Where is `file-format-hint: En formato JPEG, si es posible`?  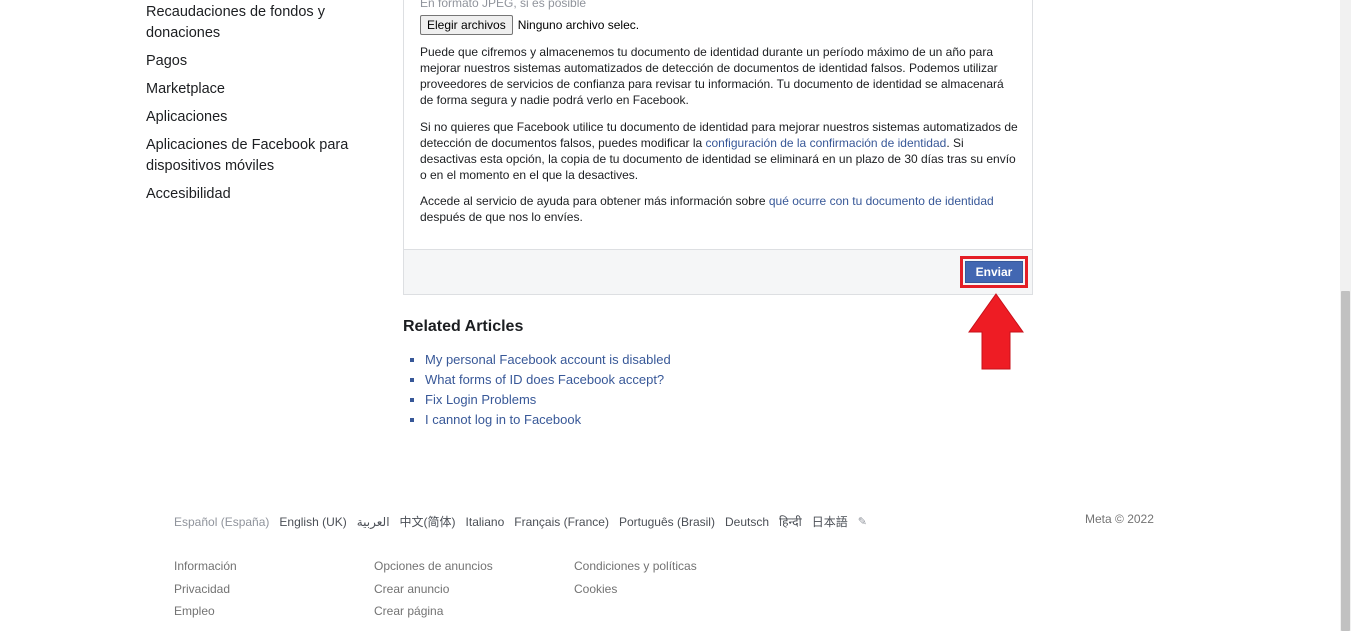
file-format-hint: En formato JPEG, si es posible is located at coordinates (503, 5).